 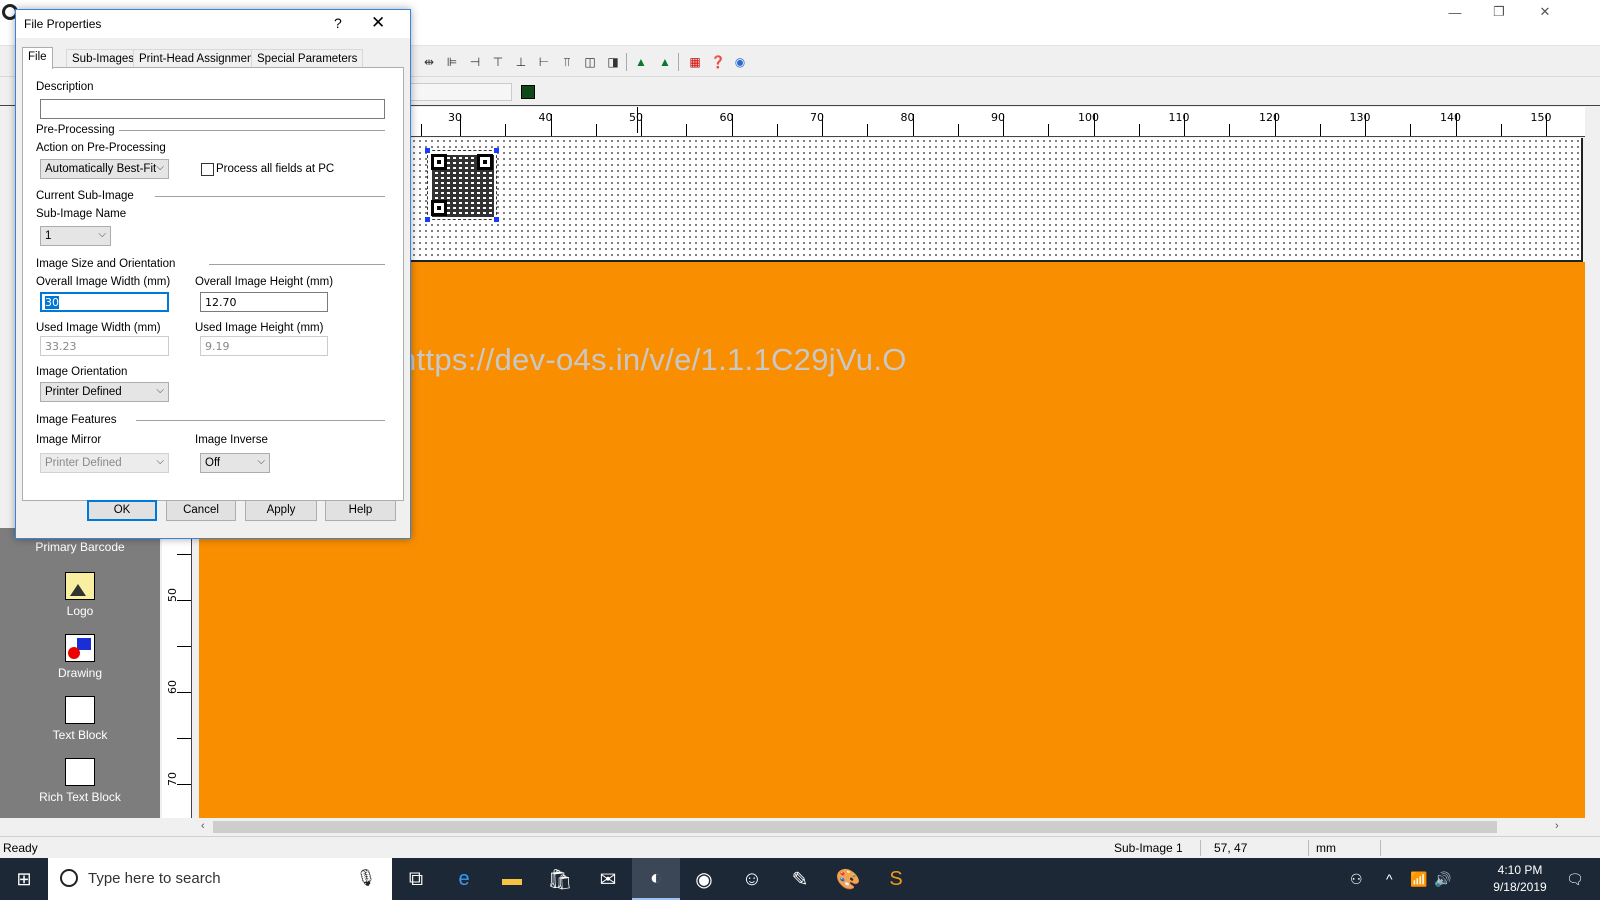 What do you see at coordinates (1520, 879) in the screenshot?
I see `clock: 4:10 PM 9/18/2019` at bounding box center [1520, 879].